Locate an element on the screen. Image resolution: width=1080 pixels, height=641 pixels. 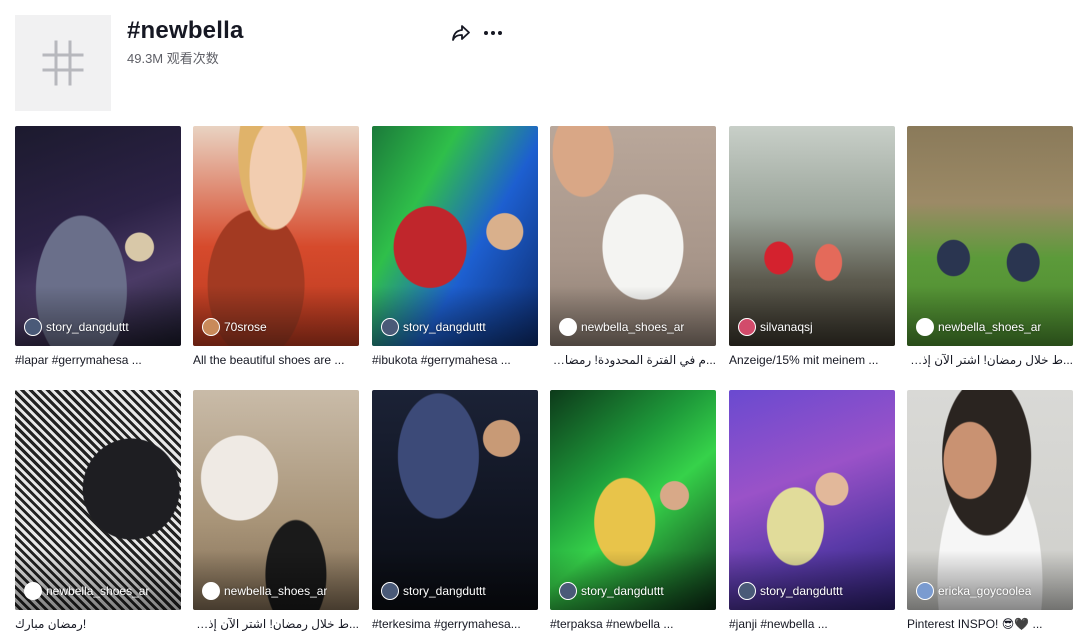
video-author: ericka_goycoolea is located at coordinates (991, 591).